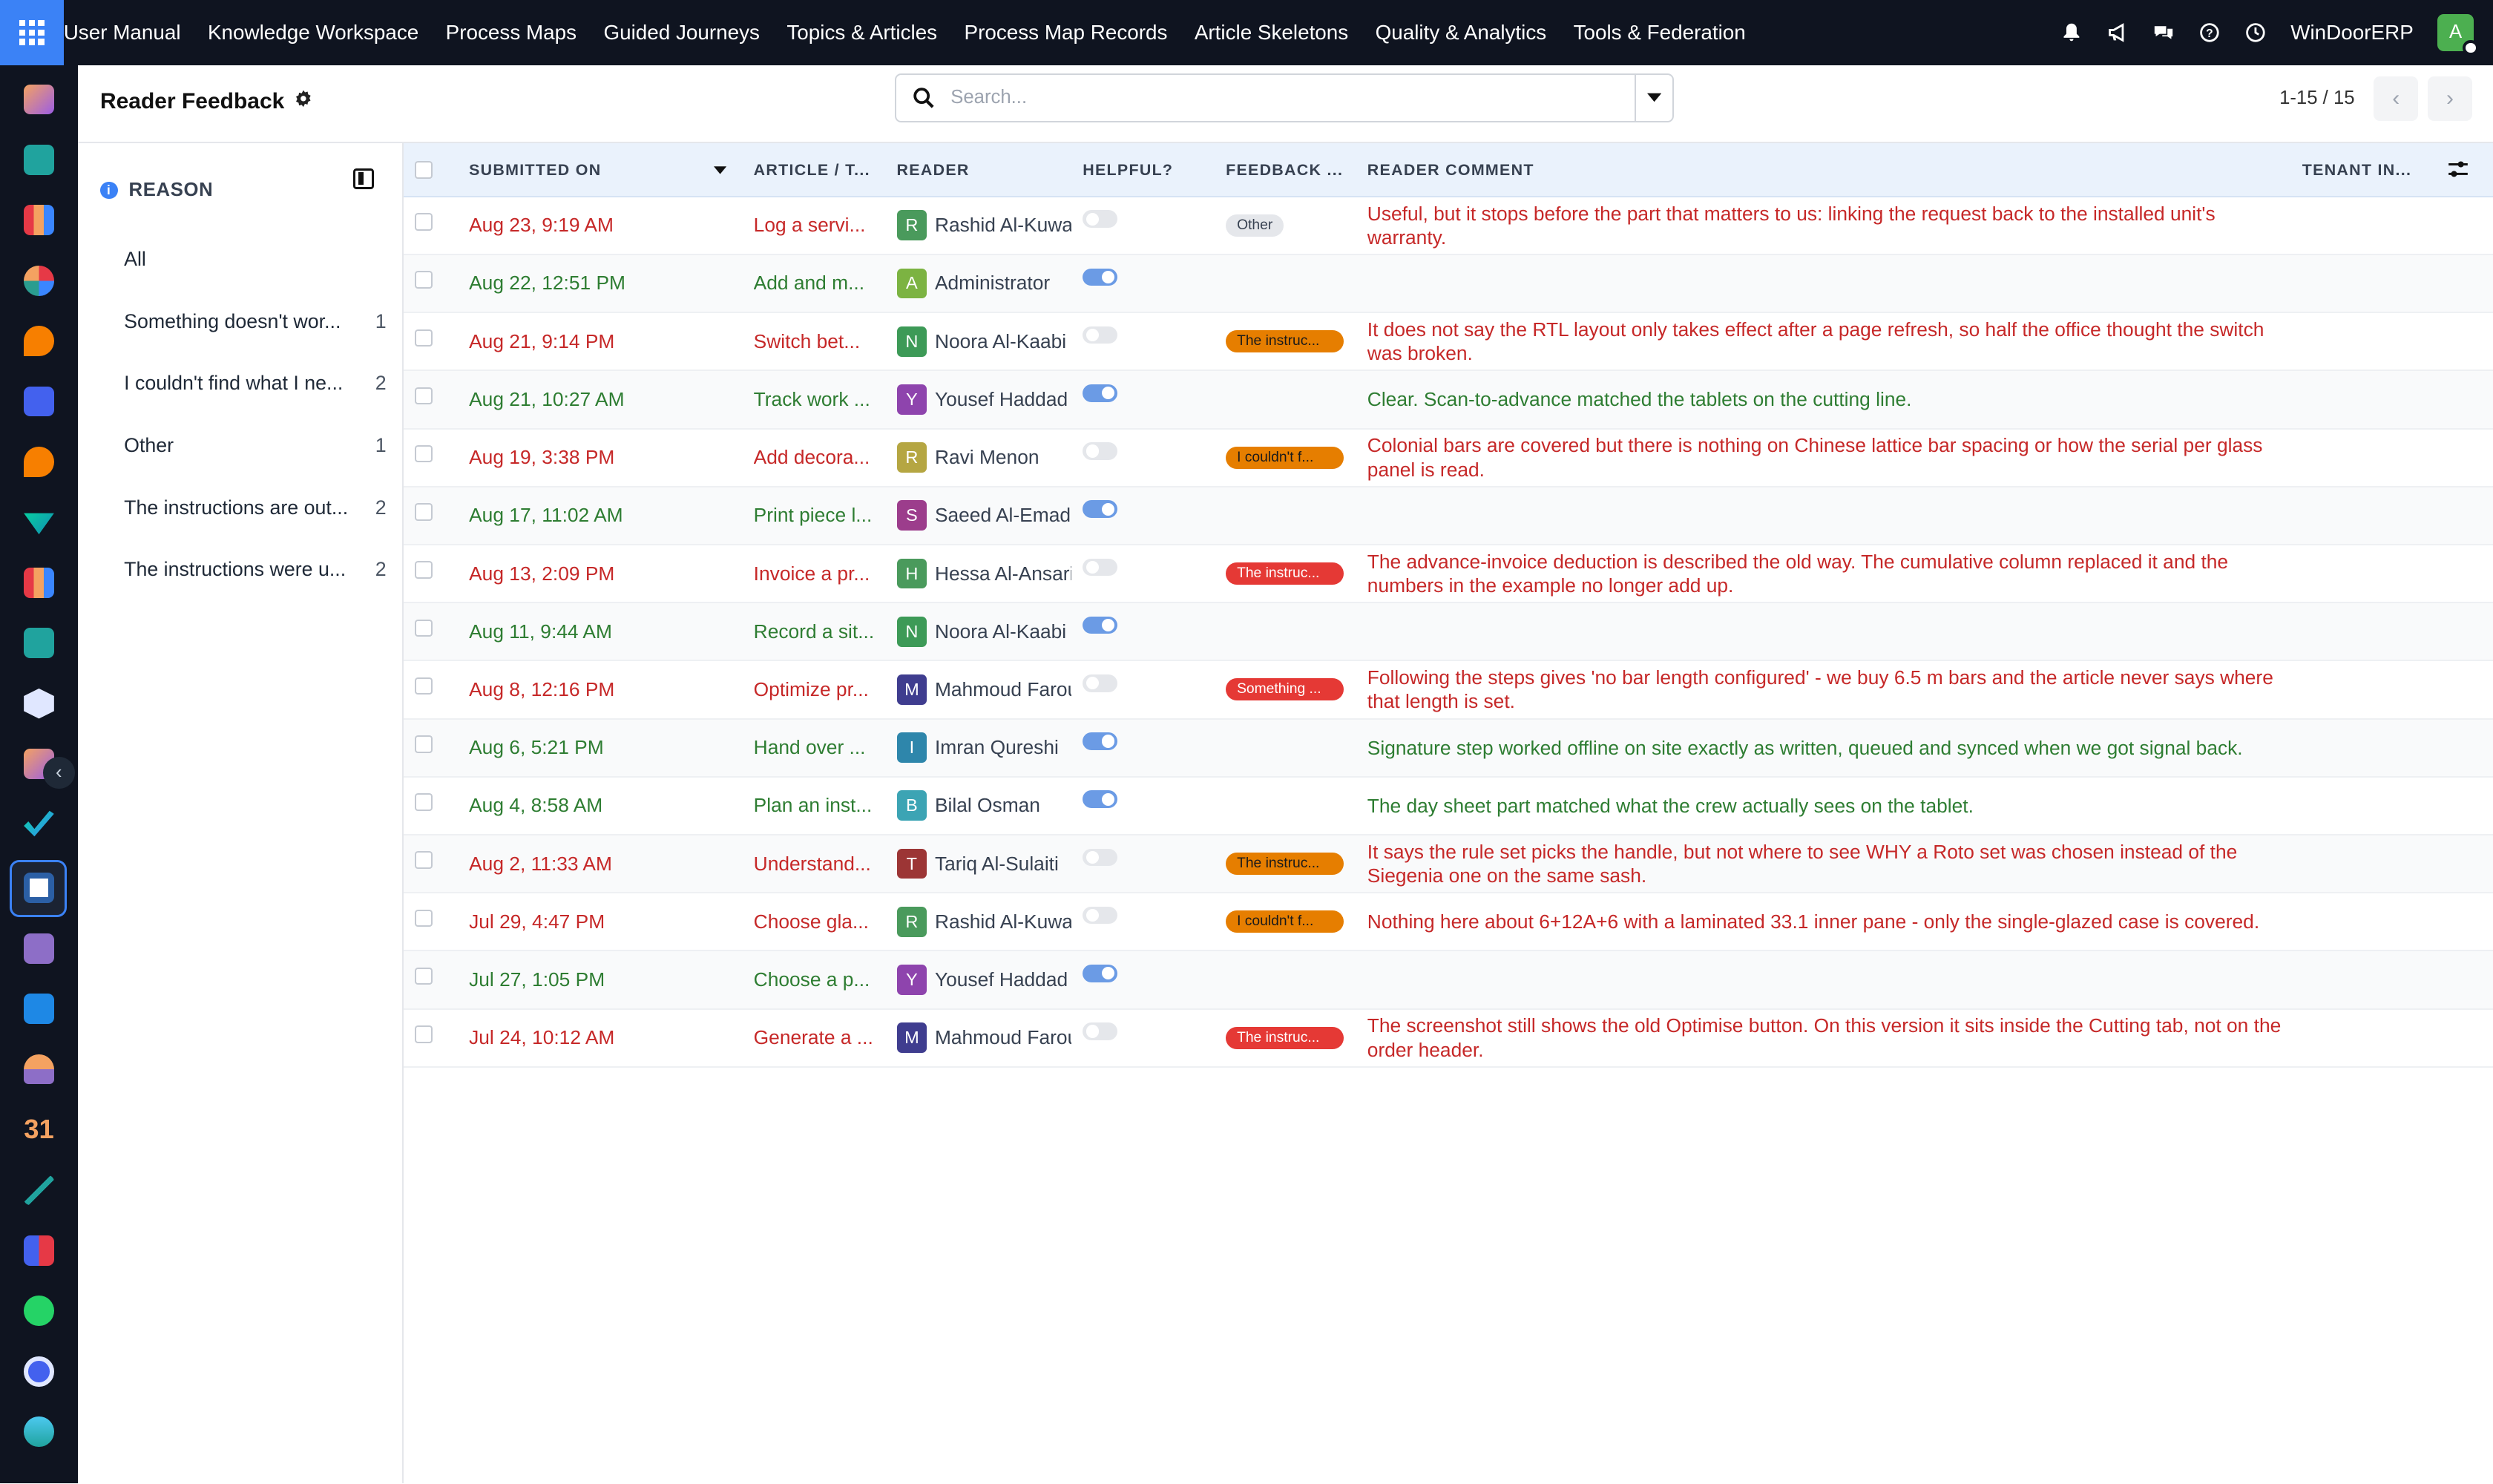 This screenshot has height=1484, width=2493. What do you see at coordinates (39, 220) in the screenshot?
I see `chart-app-icon` at bounding box center [39, 220].